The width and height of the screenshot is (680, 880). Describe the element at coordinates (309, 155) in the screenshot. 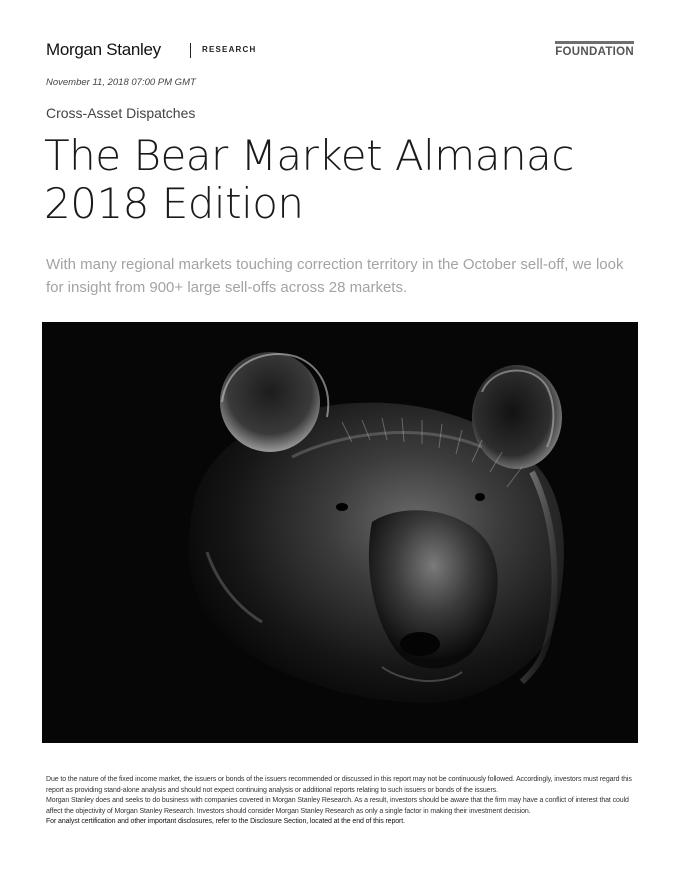

I see `title-line-1: The Bear Market Almanac` at that location.